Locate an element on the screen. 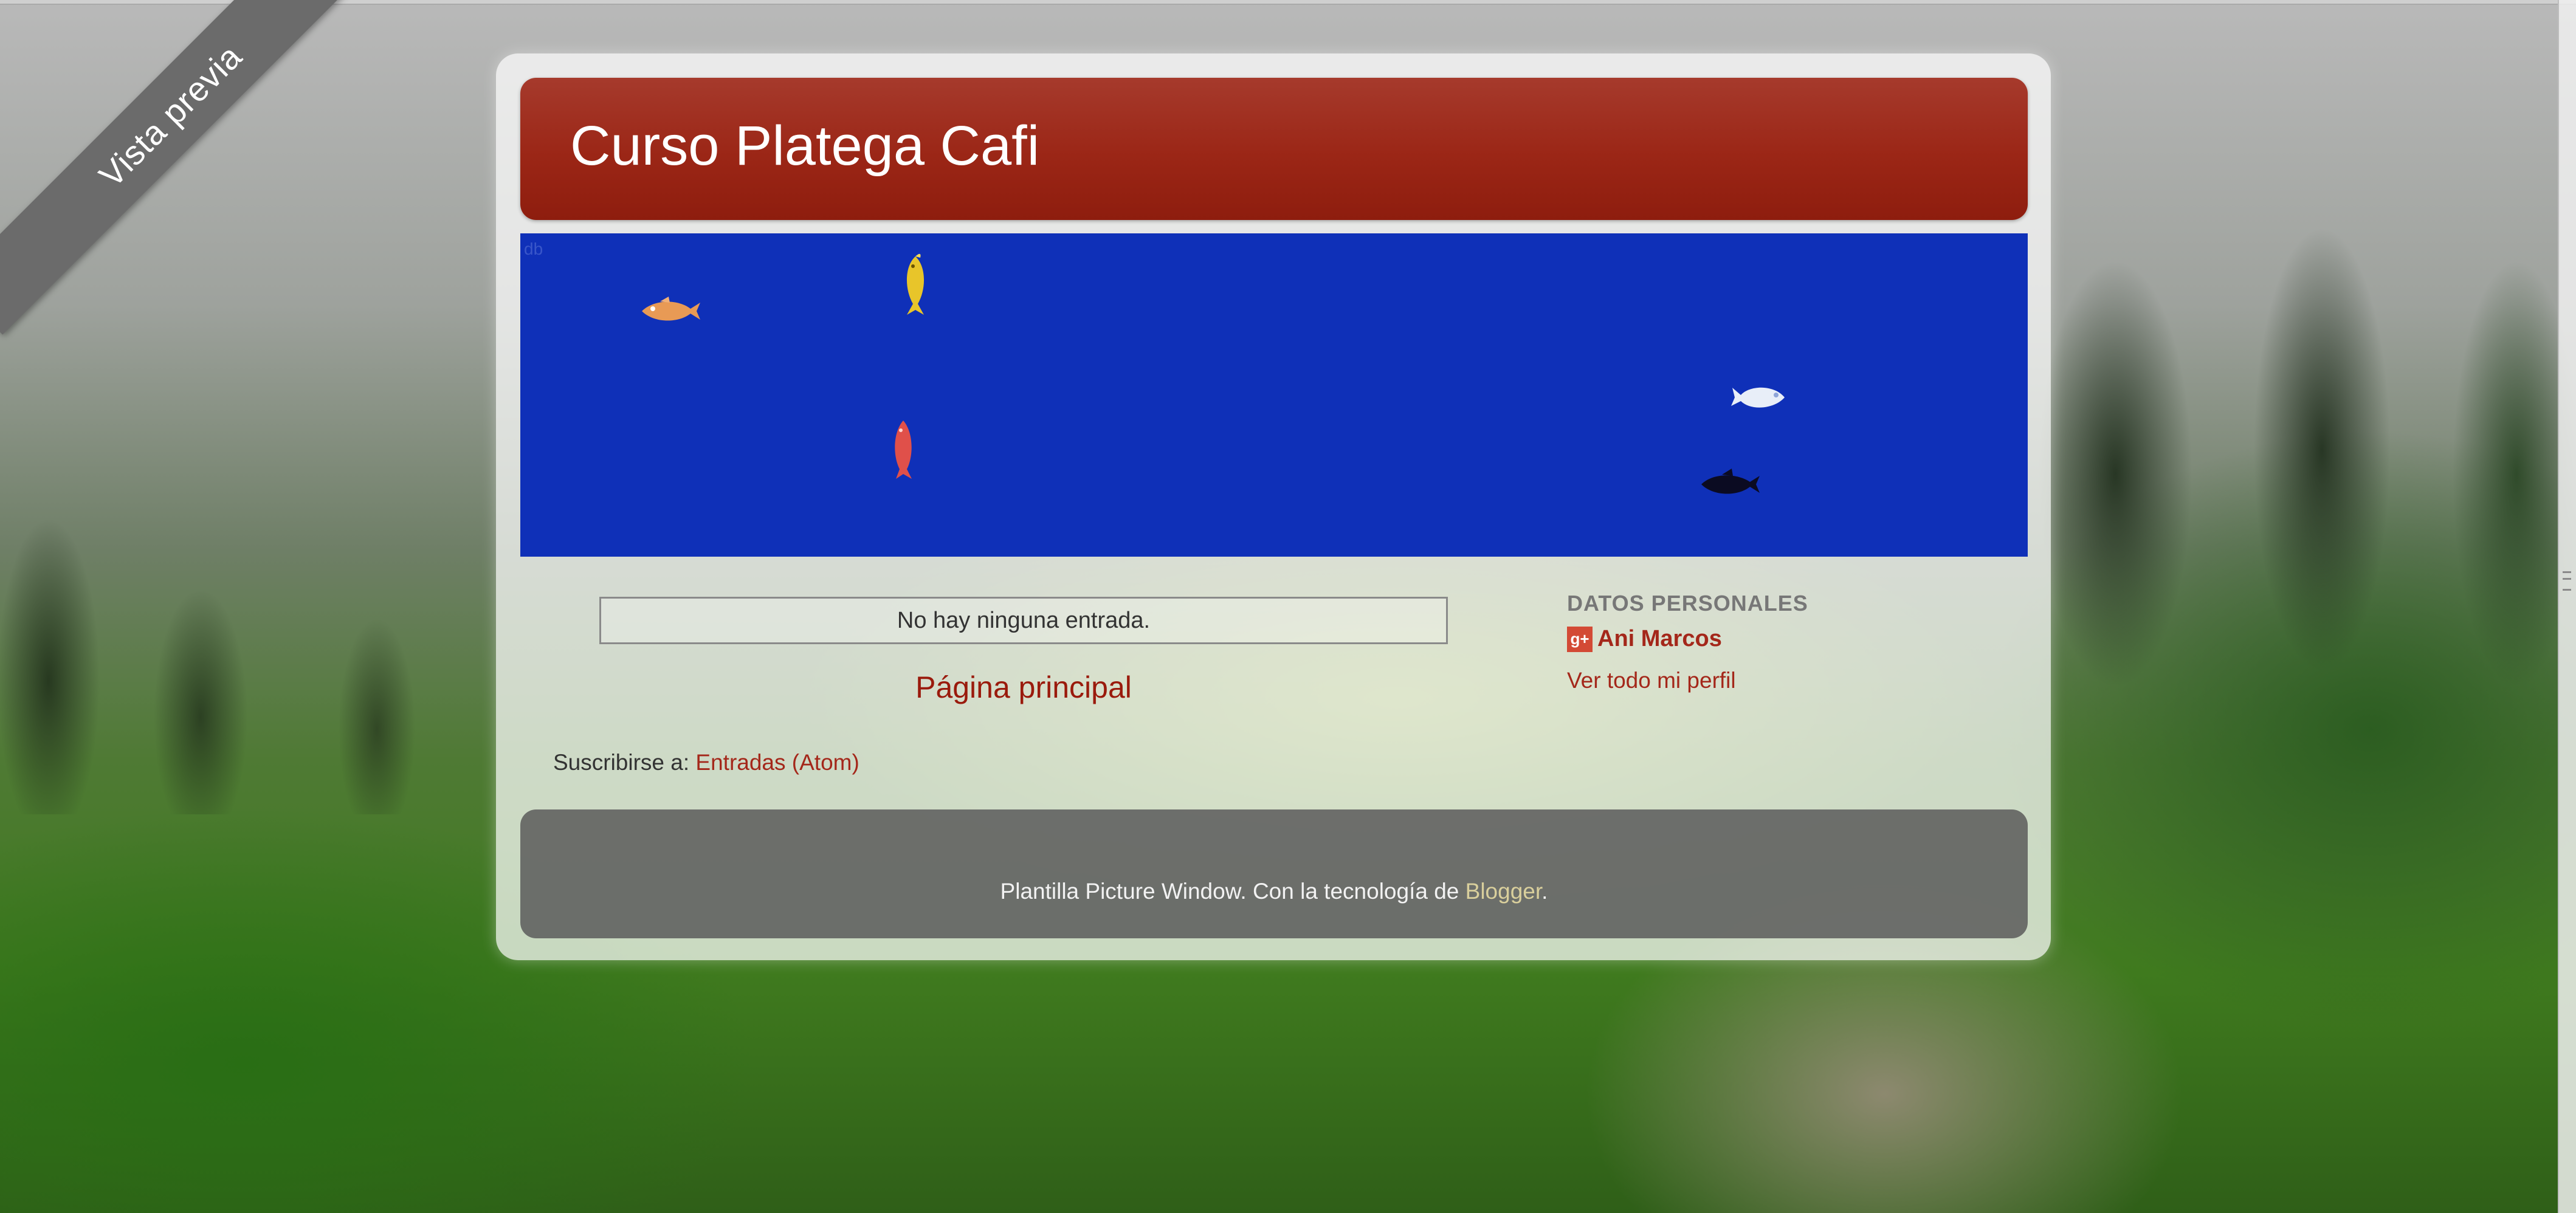  right-scrollbar is located at coordinates (2567, 606).